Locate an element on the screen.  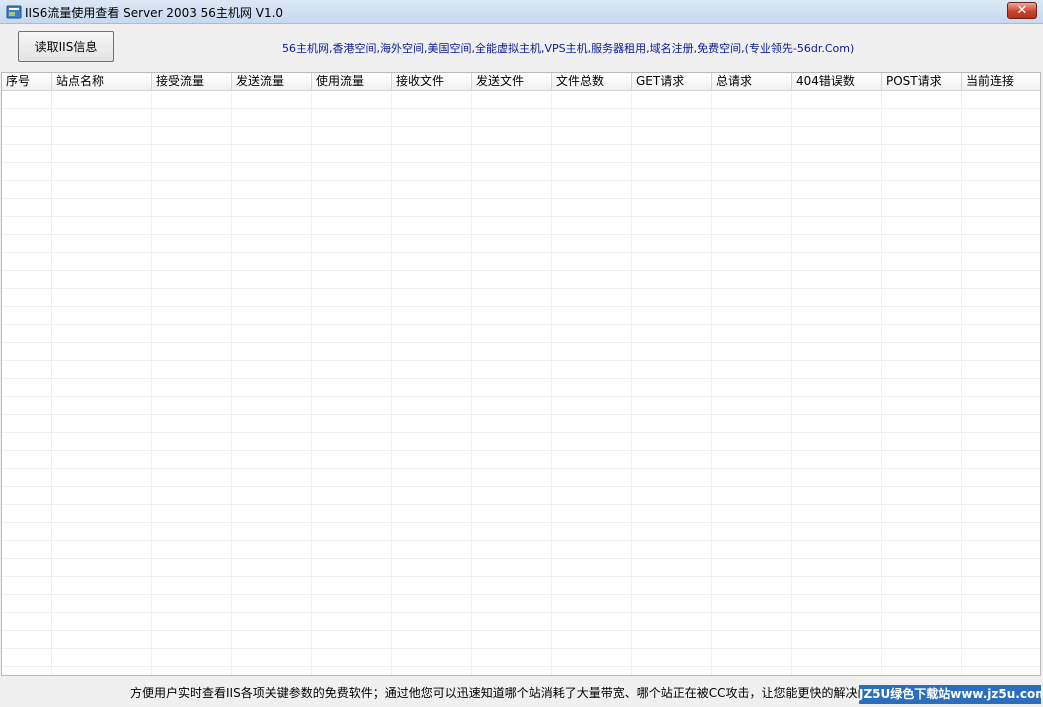
column-header: GET请求 is located at coordinates (672, 81).